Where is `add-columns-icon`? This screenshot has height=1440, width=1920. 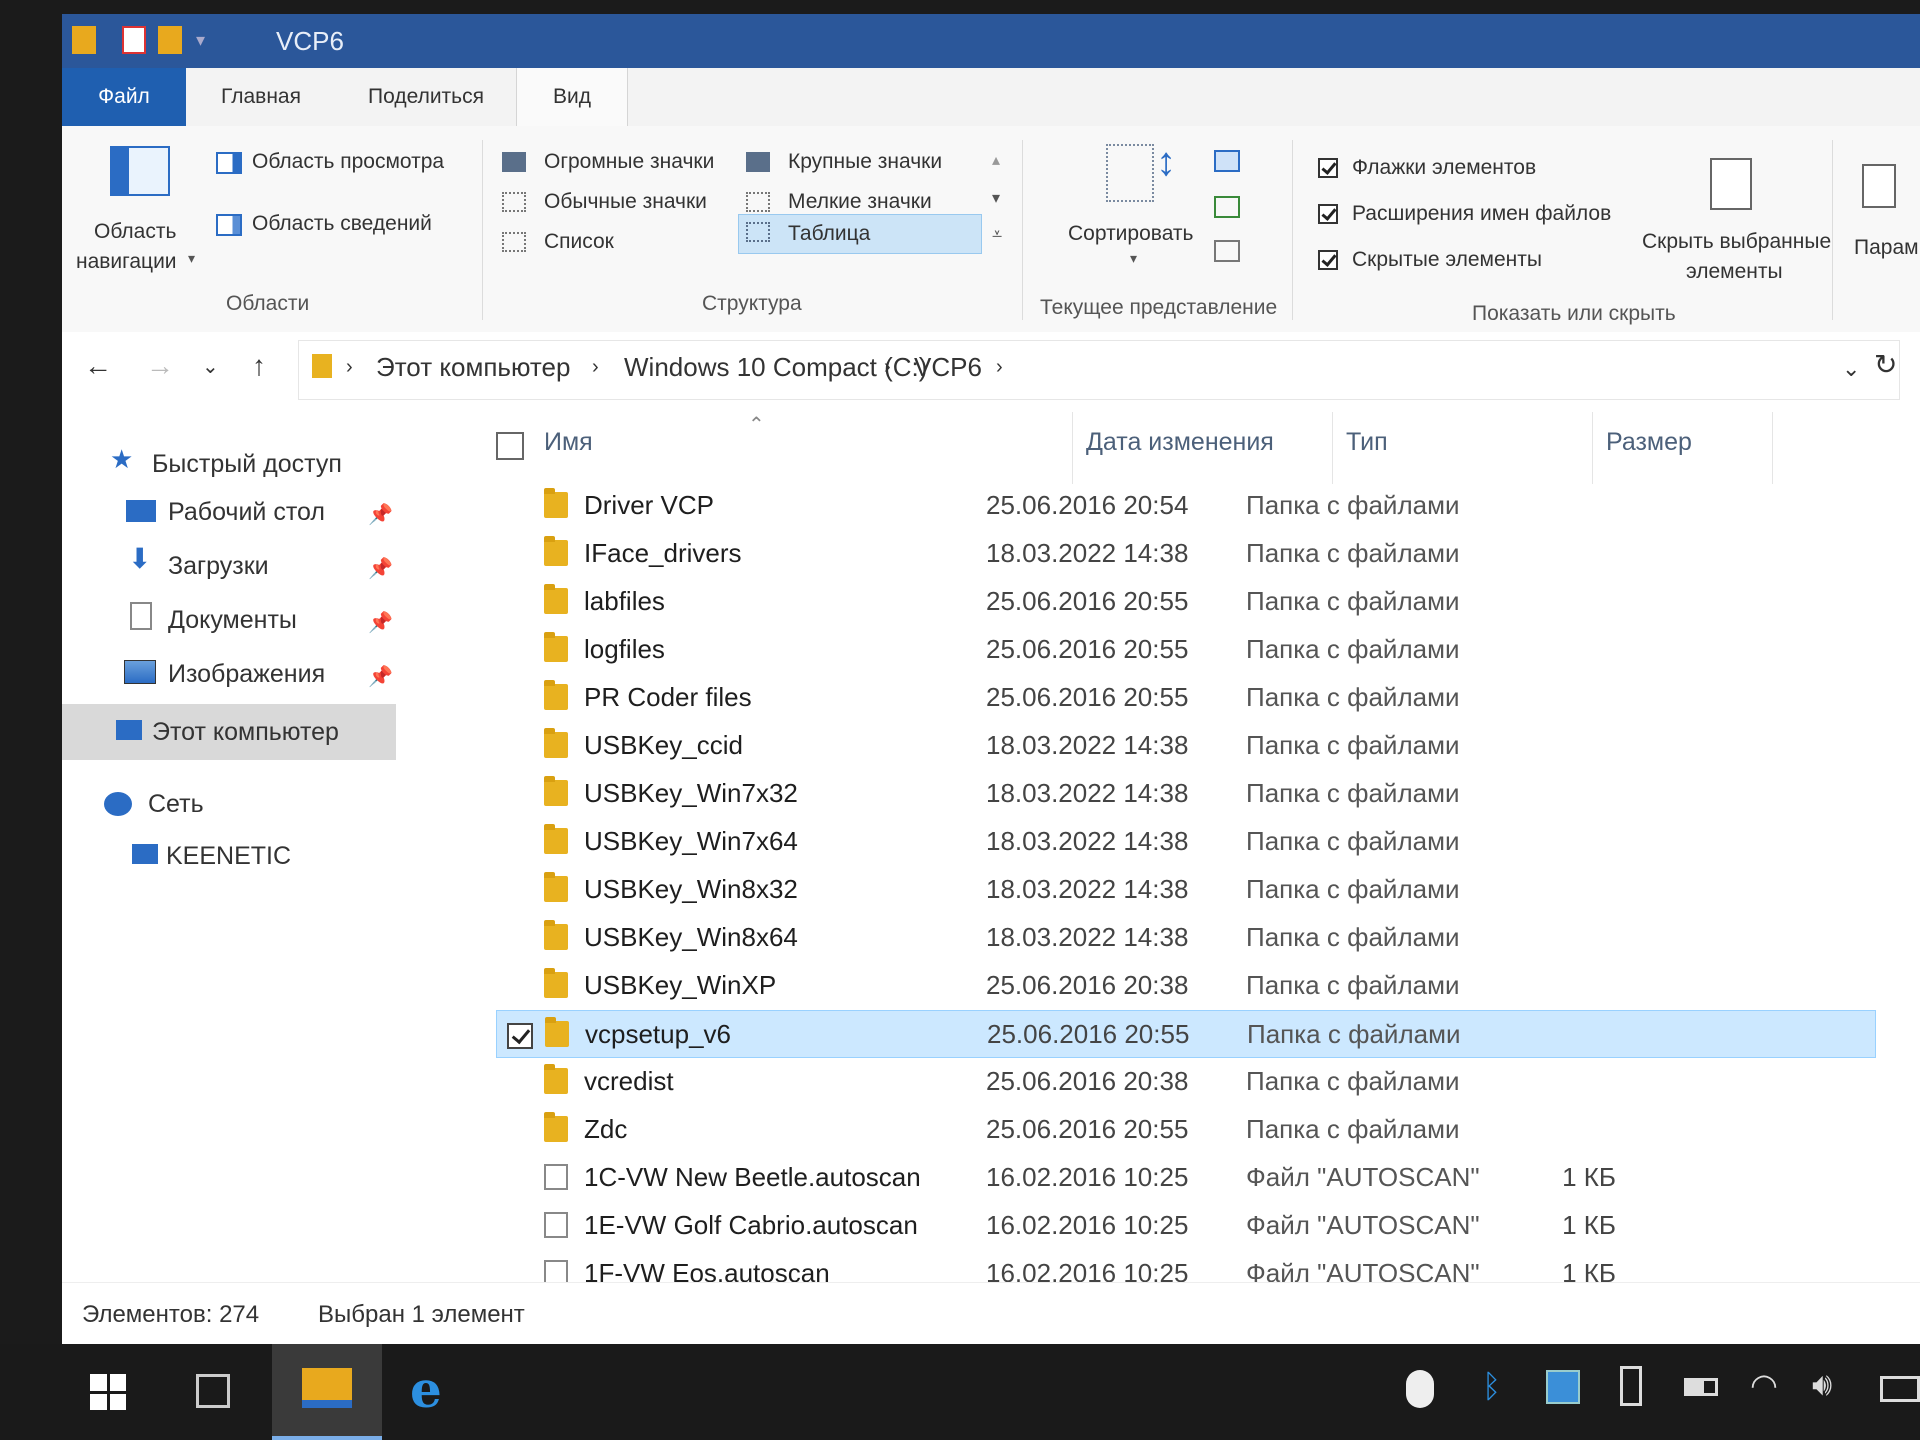 add-columns-icon is located at coordinates (1227, 207).